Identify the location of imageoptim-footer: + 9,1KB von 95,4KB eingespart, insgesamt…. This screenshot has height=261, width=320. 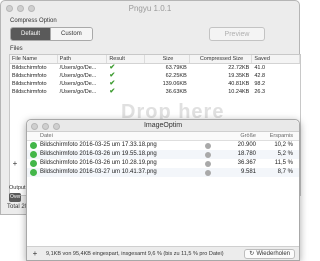
(163, 253).